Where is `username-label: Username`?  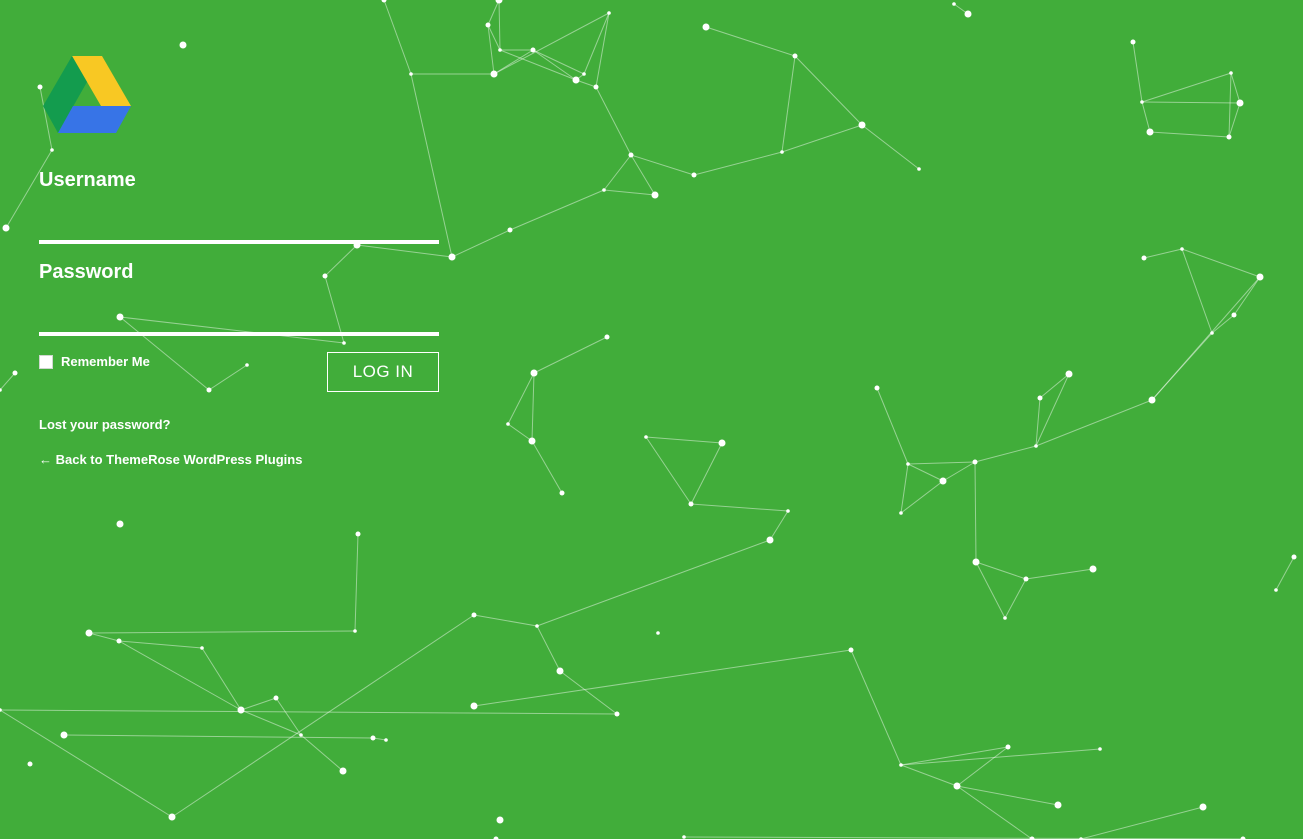
username-label: Username is located at coordinates (87, 180).